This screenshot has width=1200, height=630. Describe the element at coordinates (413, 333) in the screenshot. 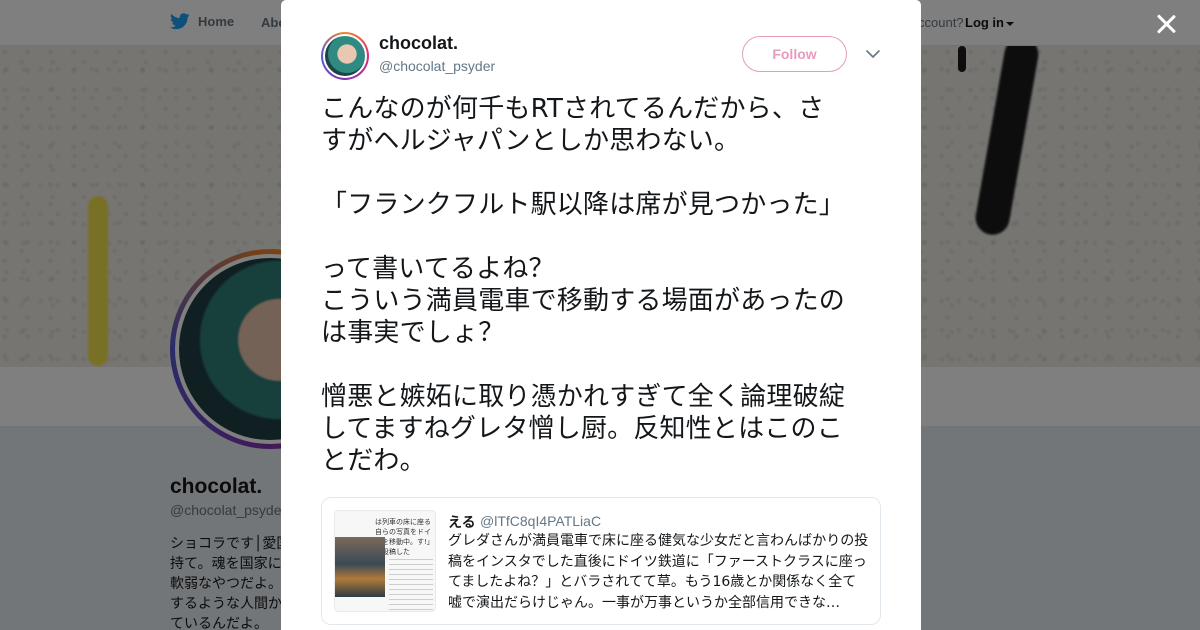

I see `tweet-line: は事実でしょ？` at that location.